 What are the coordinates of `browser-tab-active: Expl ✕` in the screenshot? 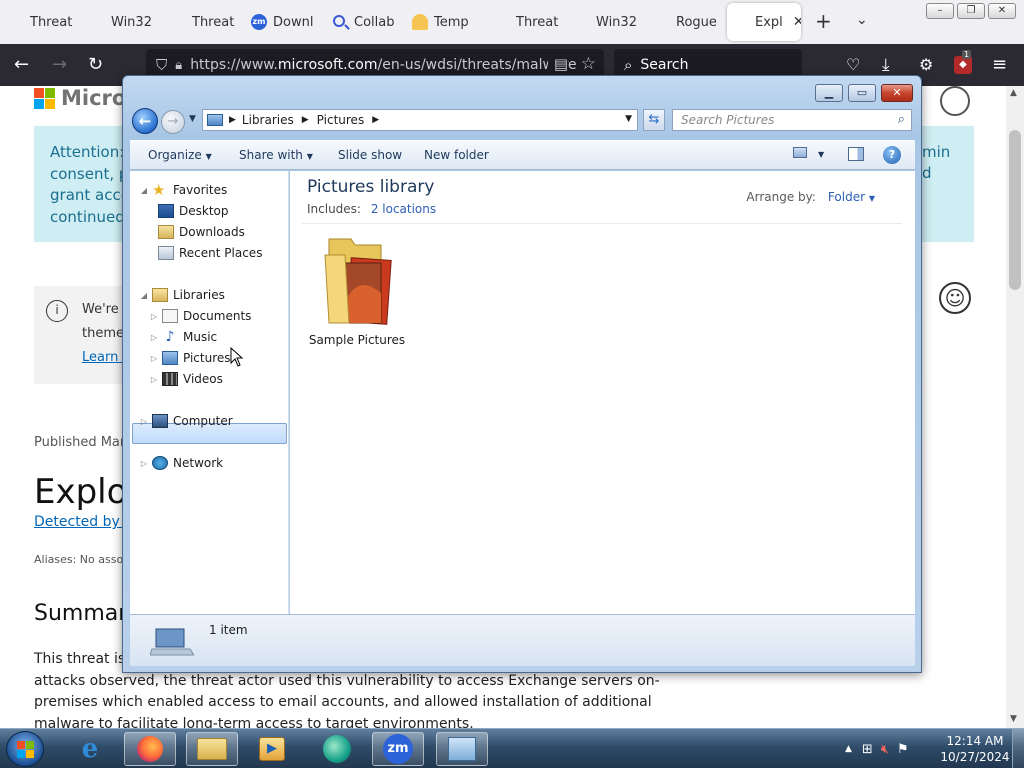 It's located at (764, 22).